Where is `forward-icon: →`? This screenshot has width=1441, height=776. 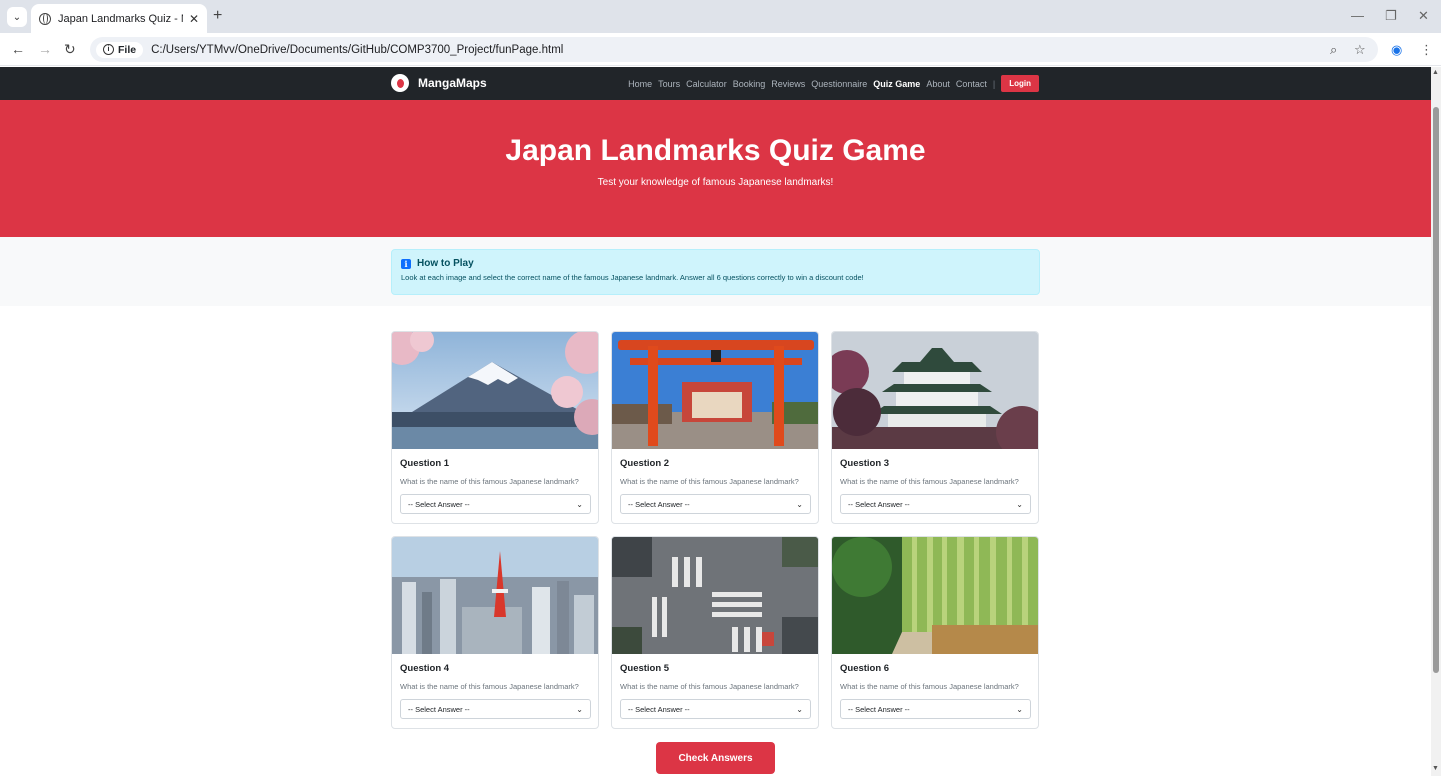 forward-icon: → is located at coordinates (45, 49).